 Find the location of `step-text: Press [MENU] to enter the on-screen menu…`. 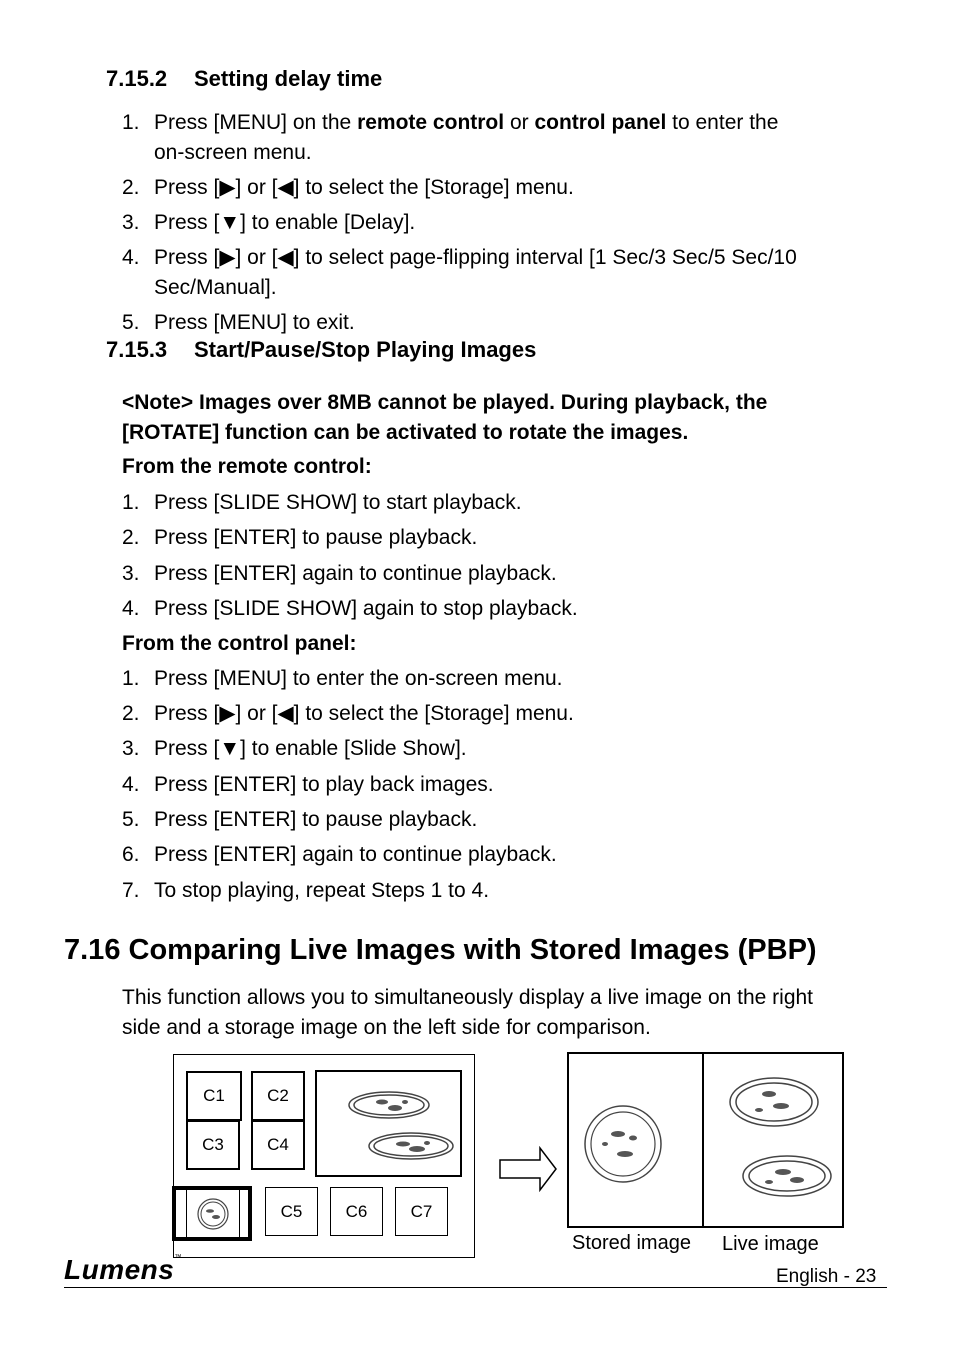

step-text: Press [MENU] to enter the on-screen menu… is located at coordinates (358, 678).